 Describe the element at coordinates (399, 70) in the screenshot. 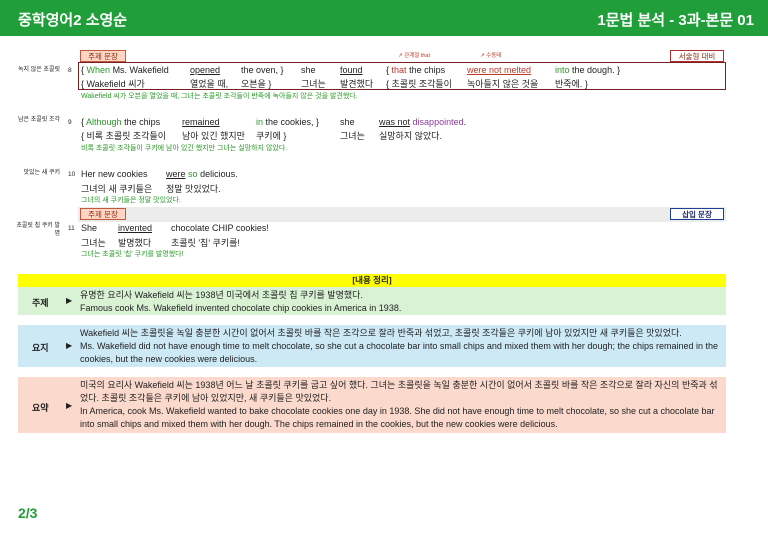

I see `relative-that: that` at that location.